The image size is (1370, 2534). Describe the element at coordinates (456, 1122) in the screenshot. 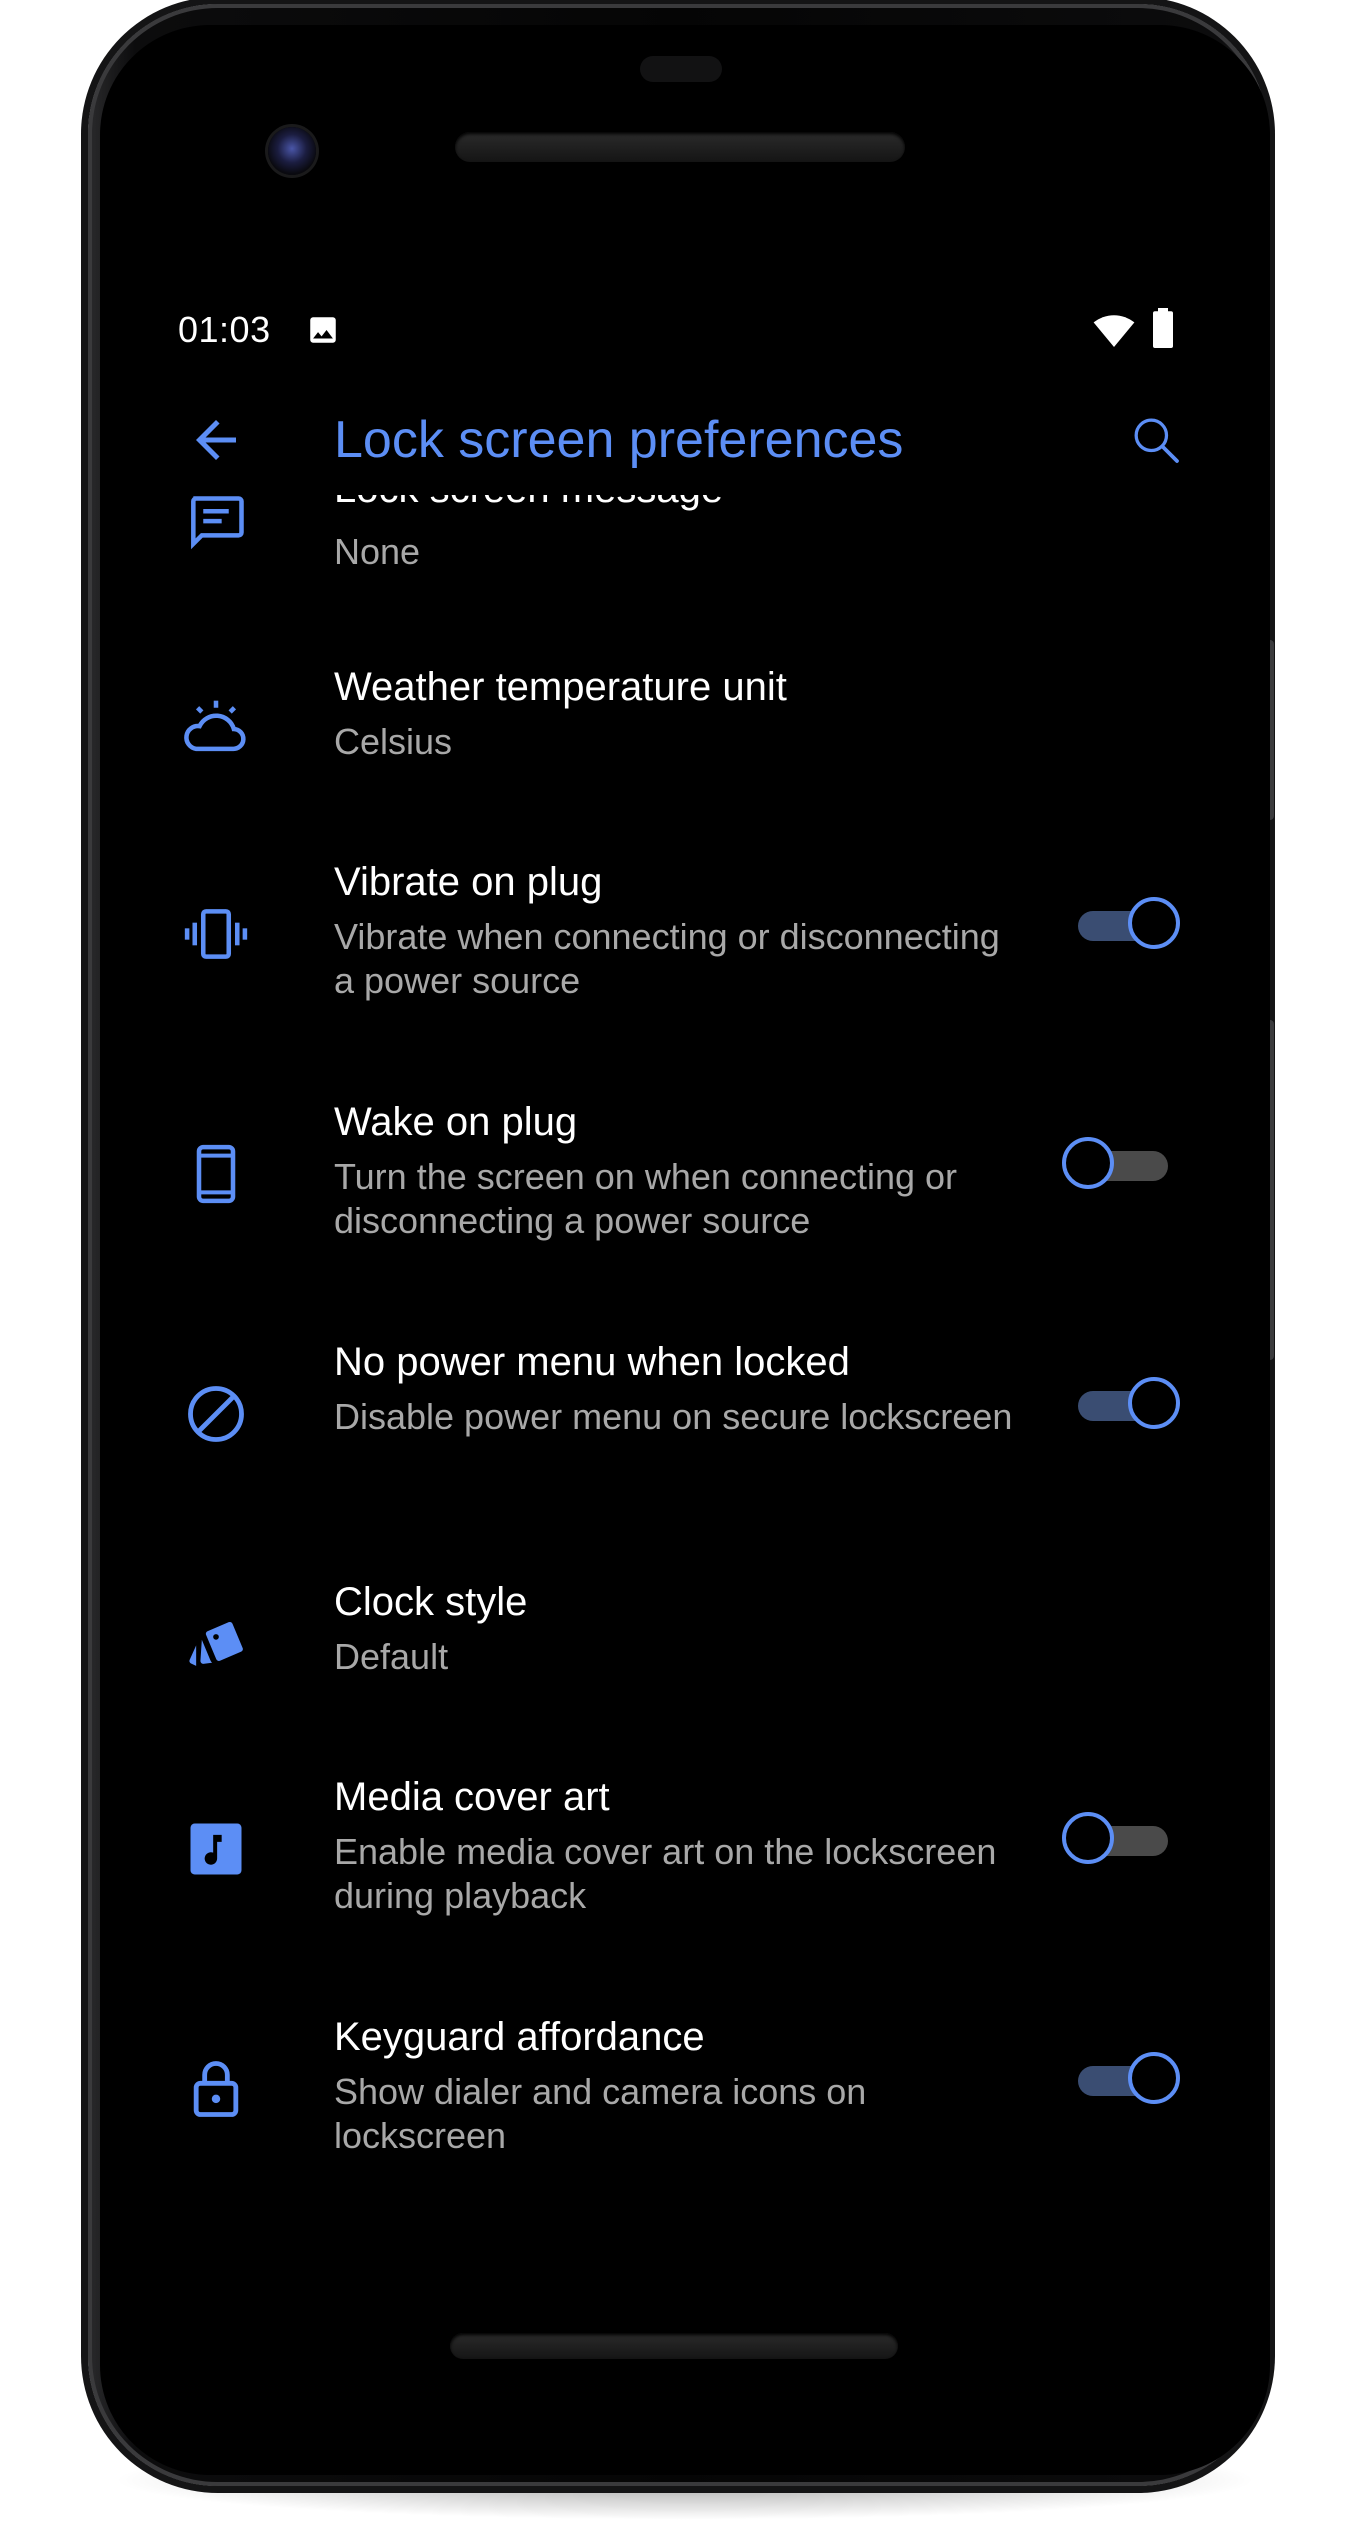

I see `setting-title: Wake on plug` at that location.